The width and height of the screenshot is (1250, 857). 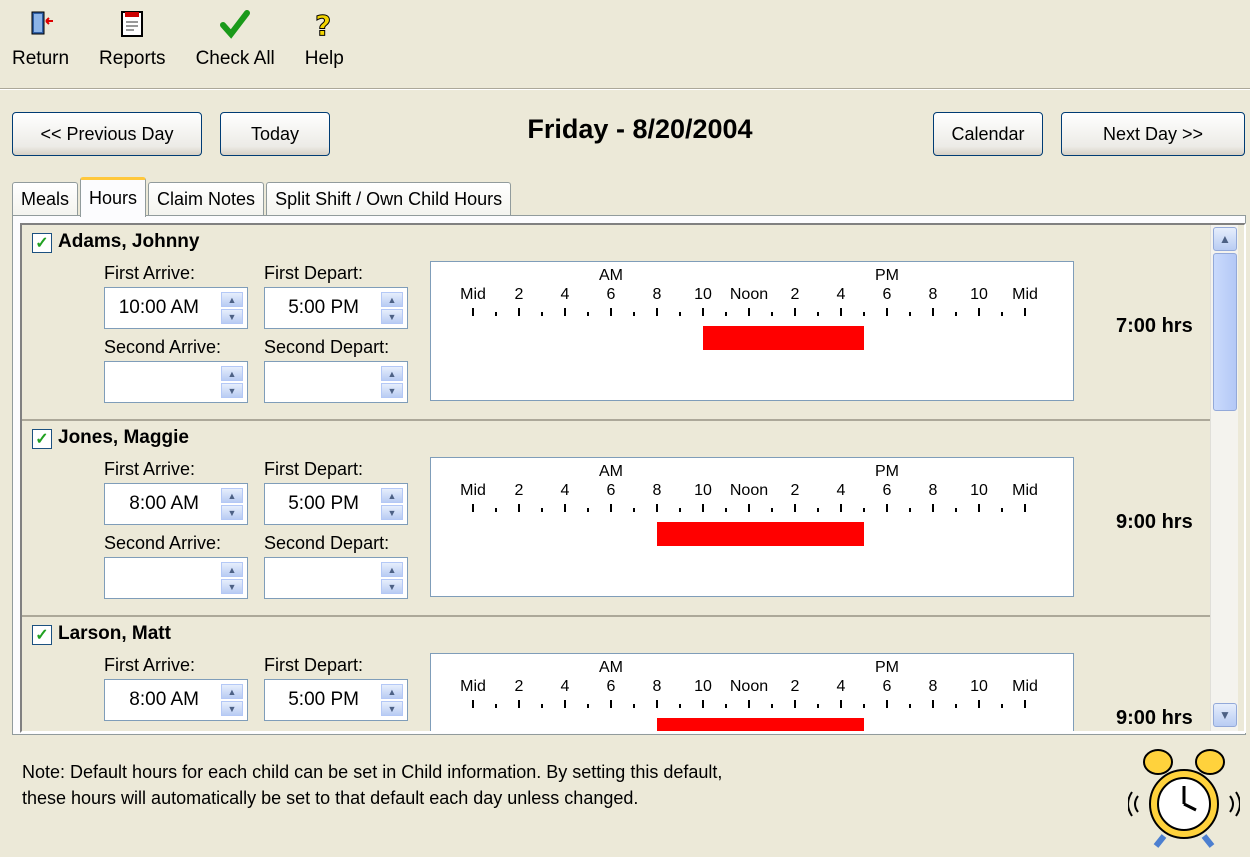 What do you see at coordinates (41, 24) in the screenshot?
I see `exit-door-icon` at bounding box center [41, 24].